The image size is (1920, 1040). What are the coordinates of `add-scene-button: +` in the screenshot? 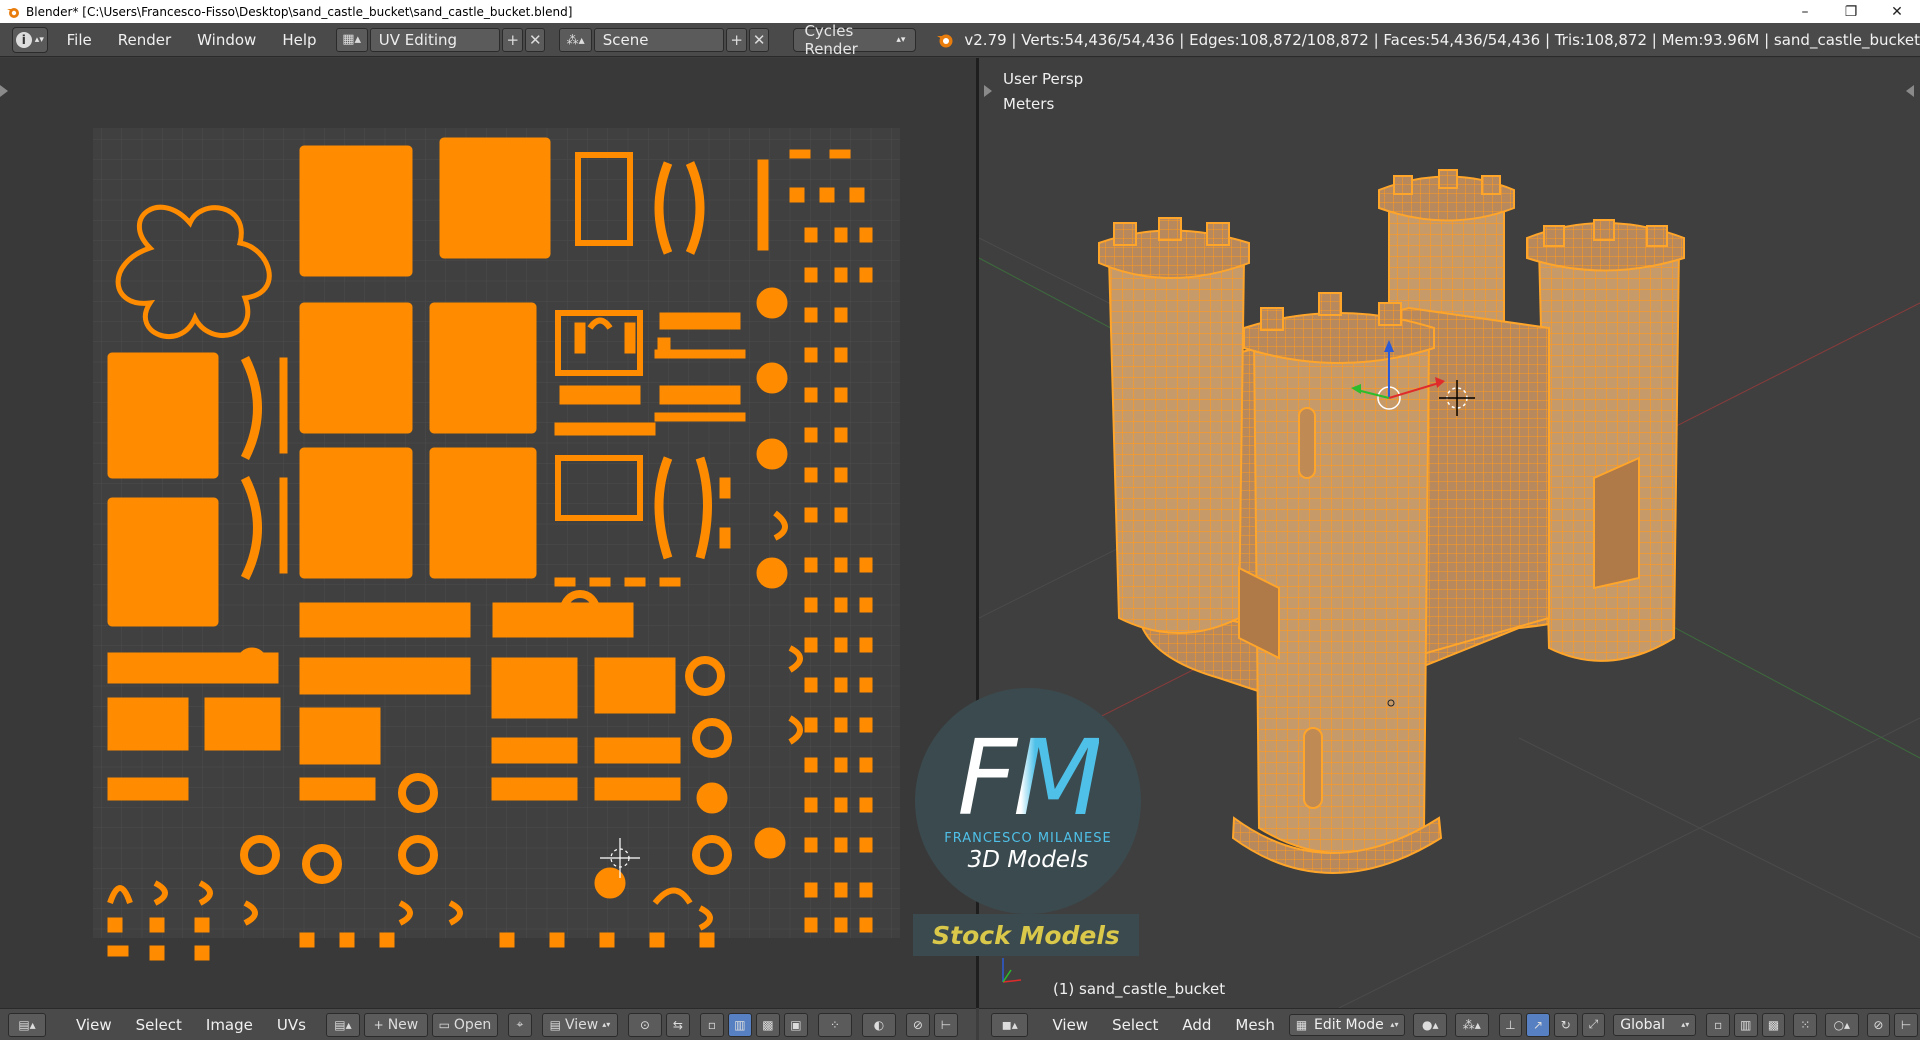 It's located at (736, 39).